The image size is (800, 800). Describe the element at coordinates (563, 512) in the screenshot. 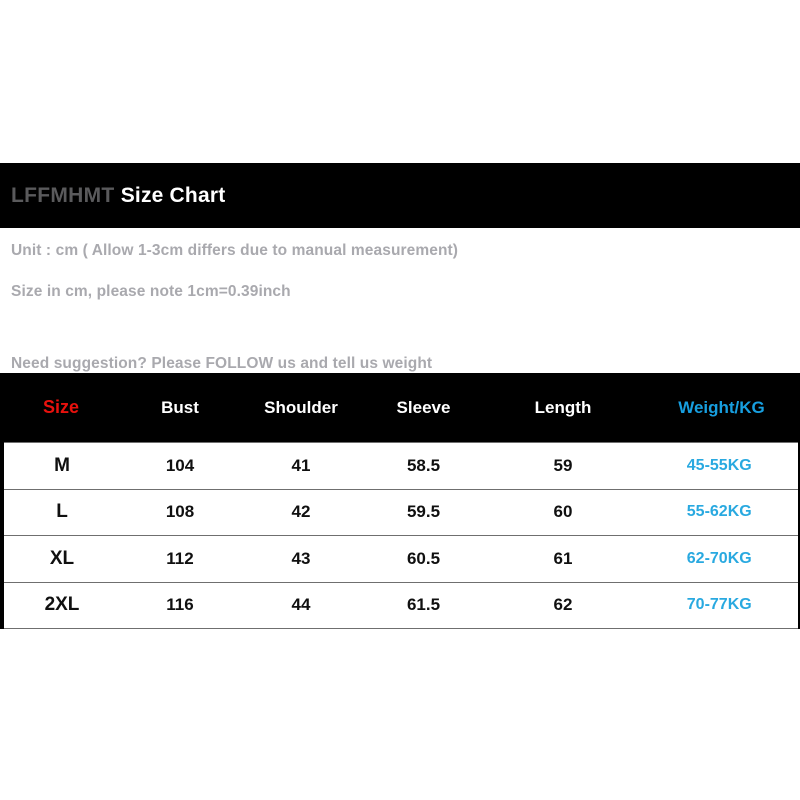

I see `cell-length: 60` at that location.